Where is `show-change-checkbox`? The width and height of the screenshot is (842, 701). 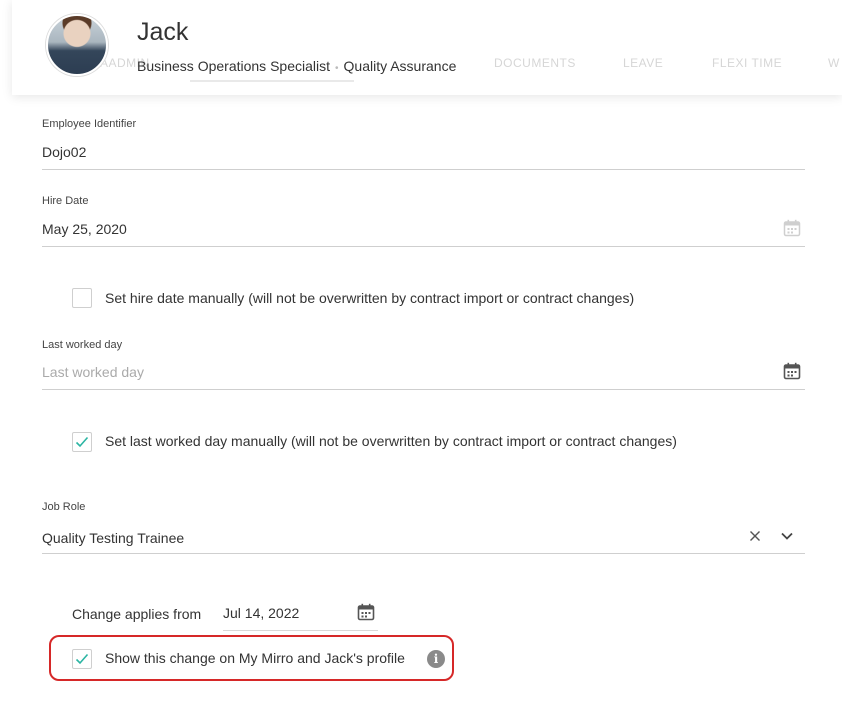 show-change-checkbox is located at coordinates (82, 659).